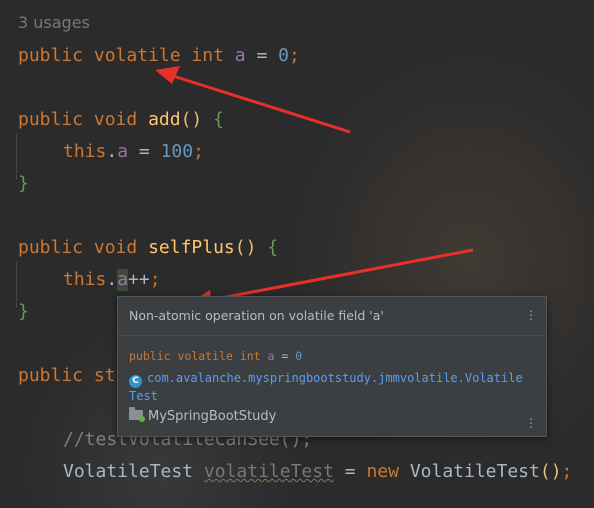 This screenshot has width=594, height=508. Describe the element at coordinates (212, 416) in the screenshot. I see `project-name: MySpringBootStudy` at that location.